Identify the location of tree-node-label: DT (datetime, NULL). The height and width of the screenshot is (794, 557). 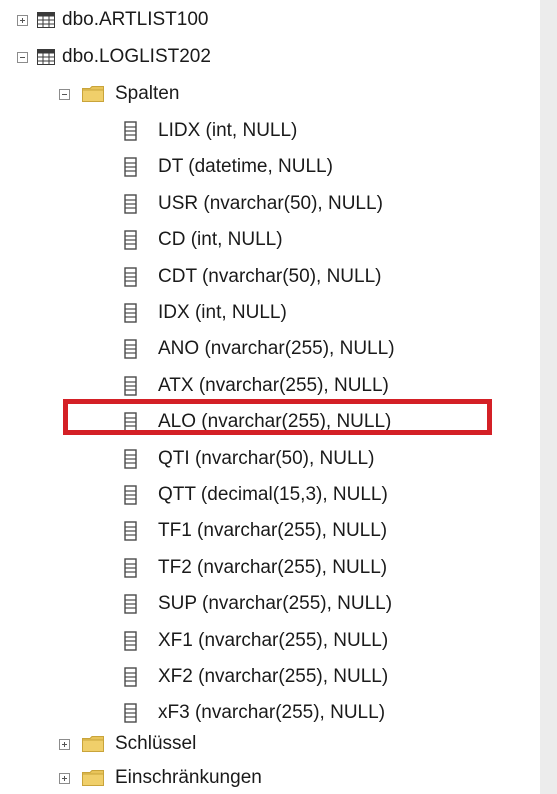
(245, 166).